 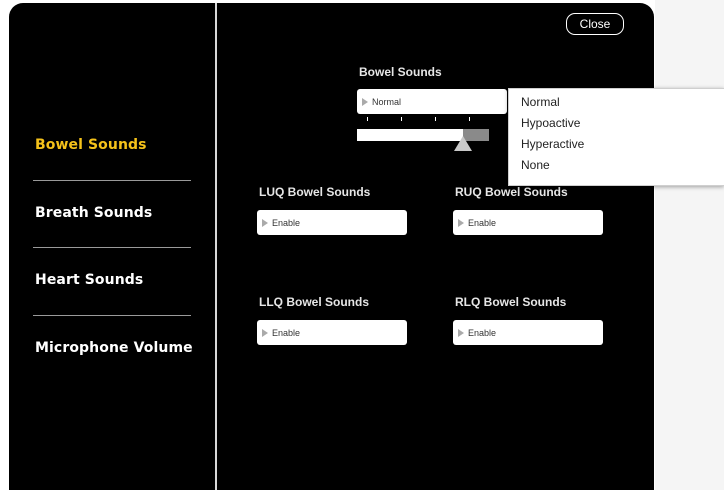 What do you see at coordinates (511, 192) in the screenshot?
I see `ruq-label: RUQ Bowel Sounds` at bounding box center [511, 192].